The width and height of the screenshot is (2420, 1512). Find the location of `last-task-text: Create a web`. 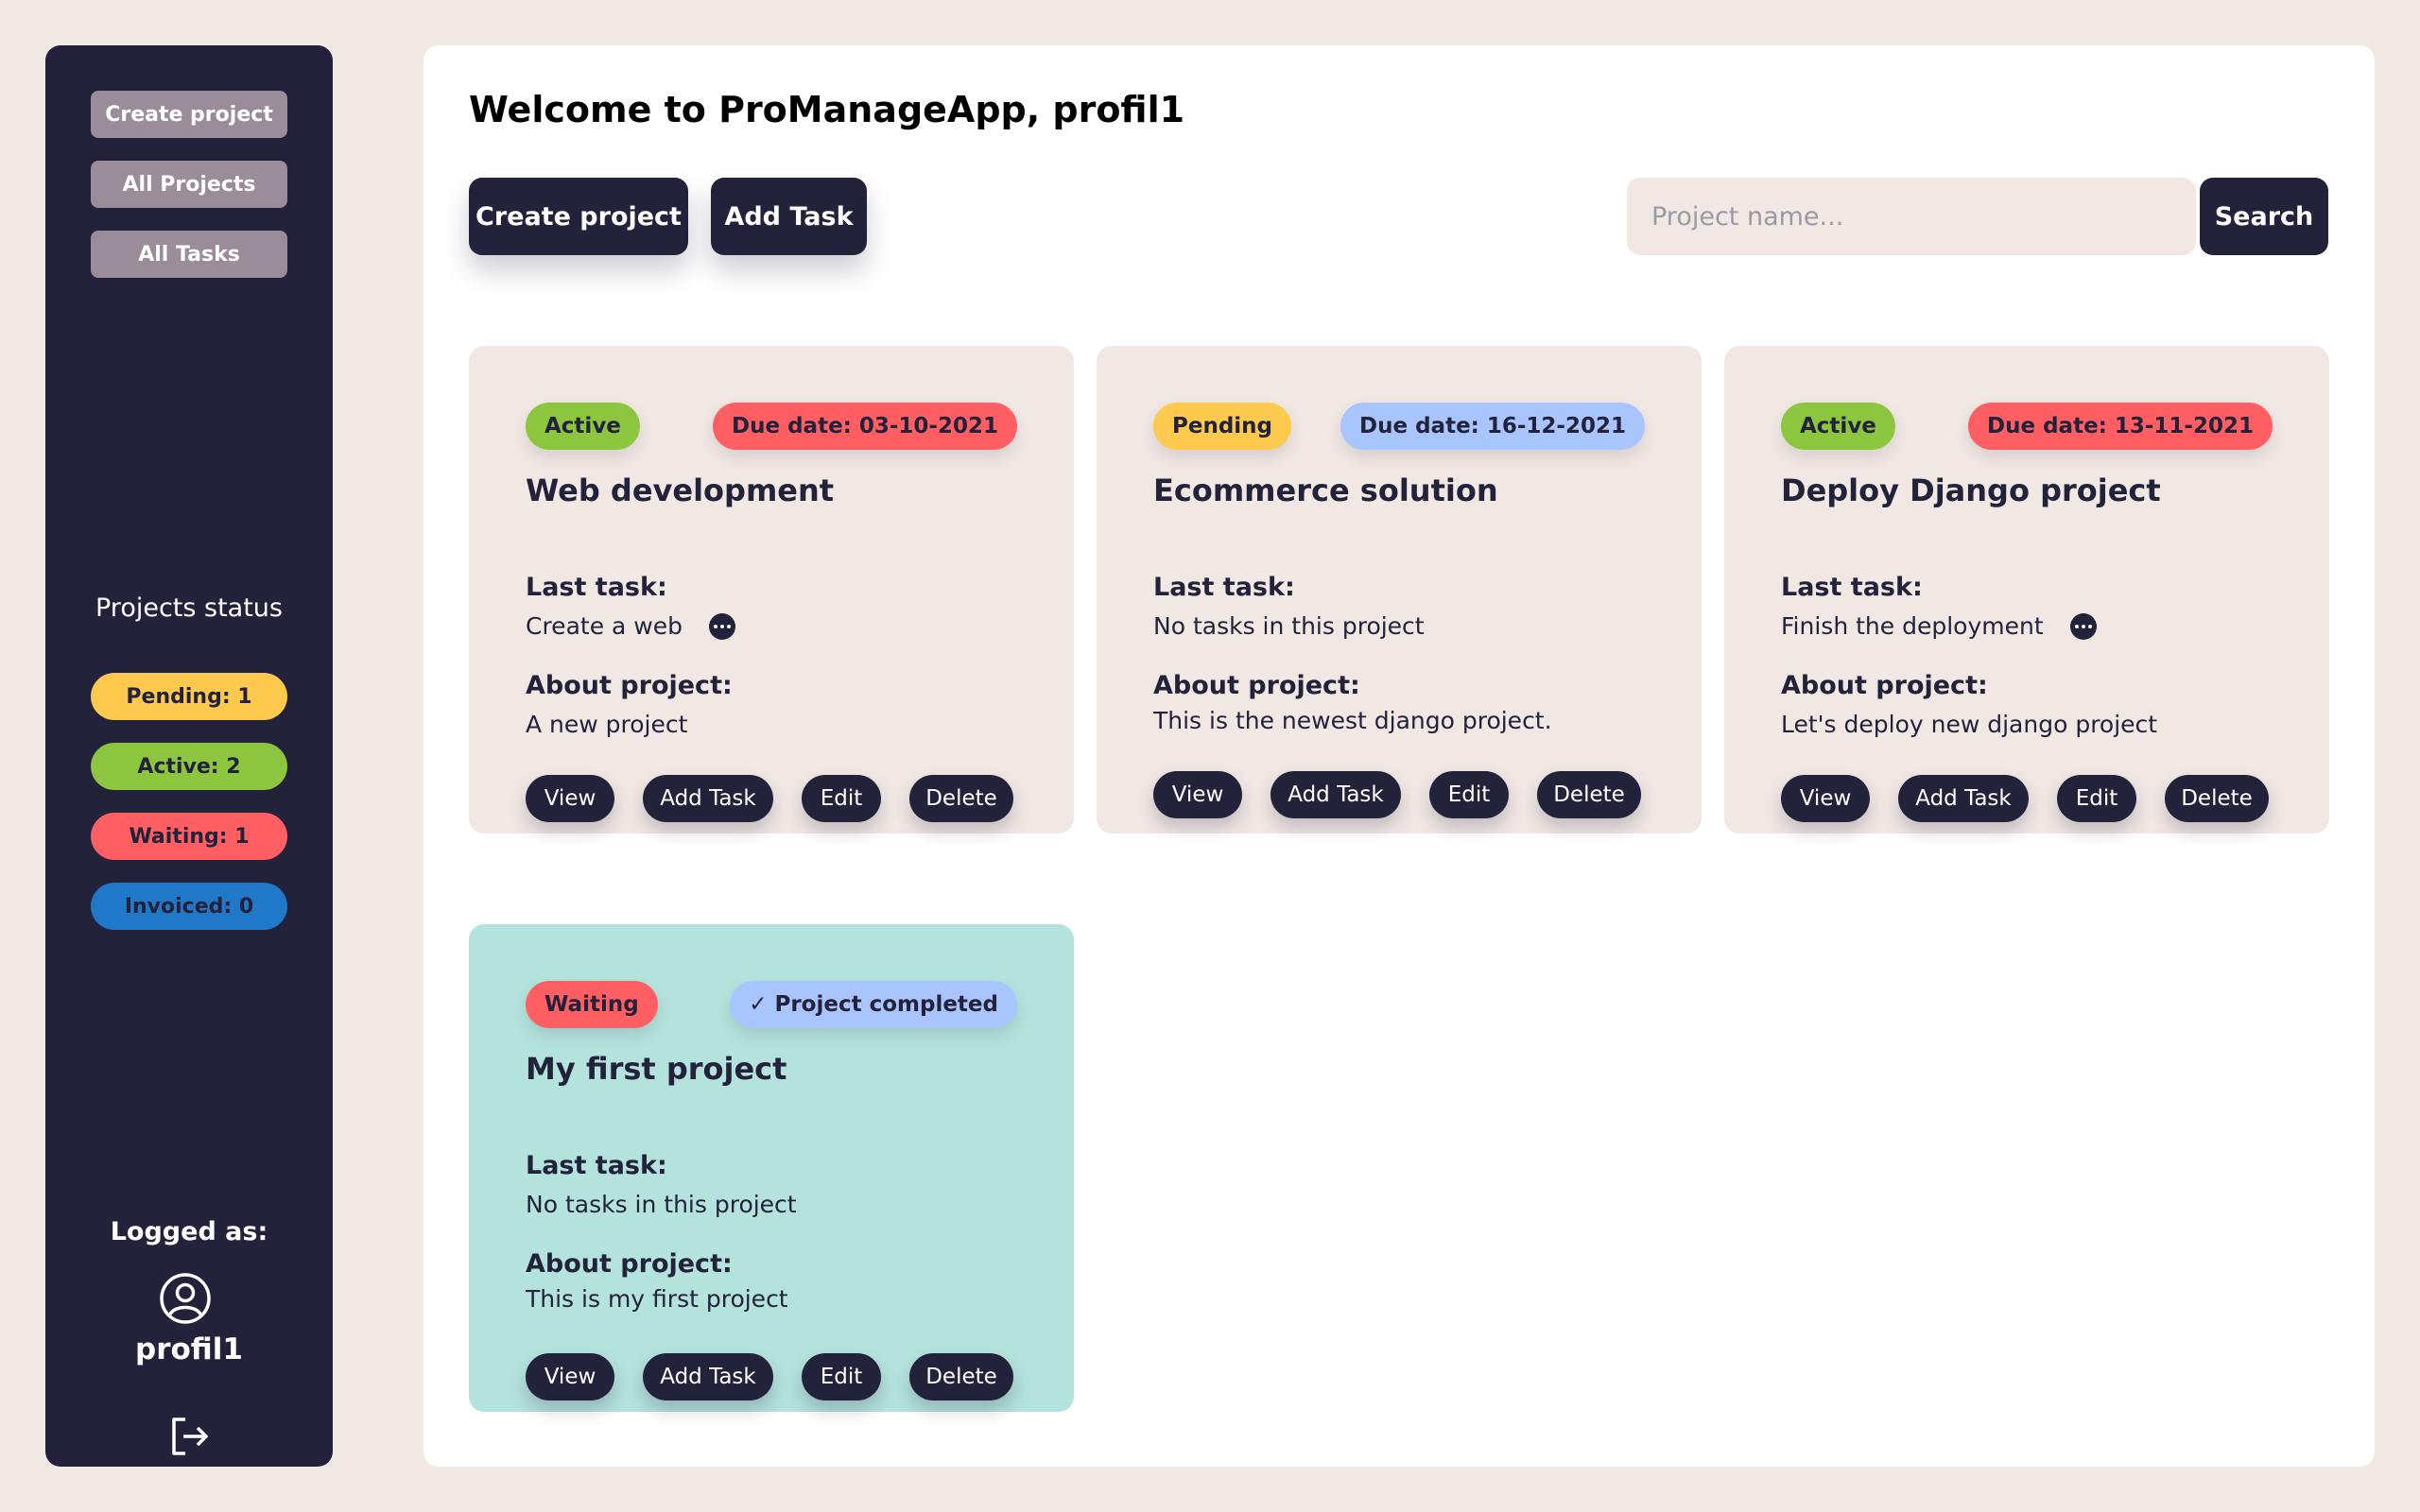

last-task-text: Create a web is located at coordinates (604, 626).